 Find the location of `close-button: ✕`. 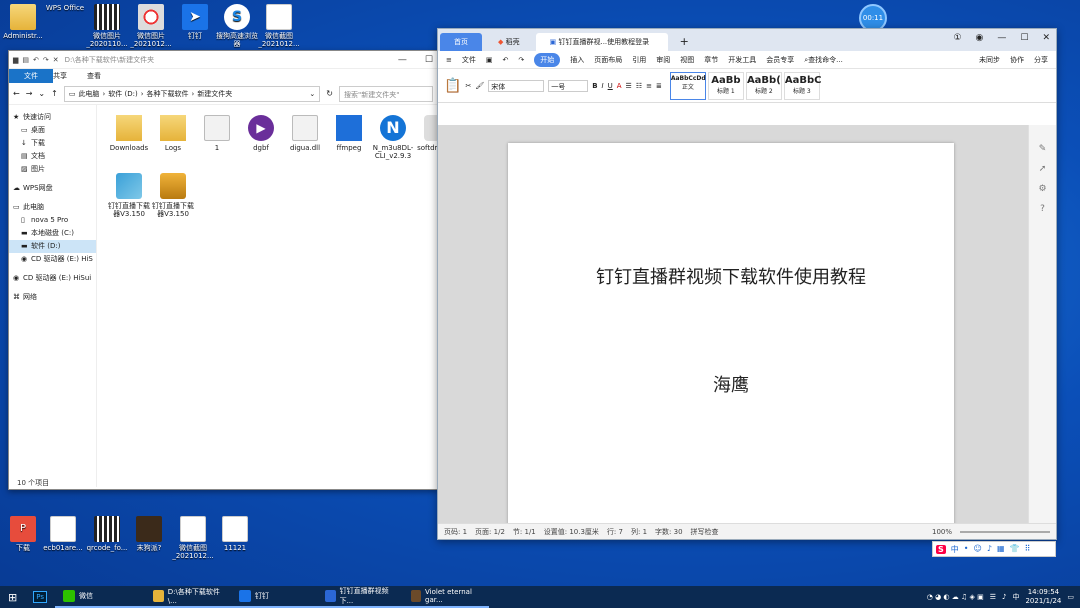

close-button: ✕ is located at coordinates (1046, 38).